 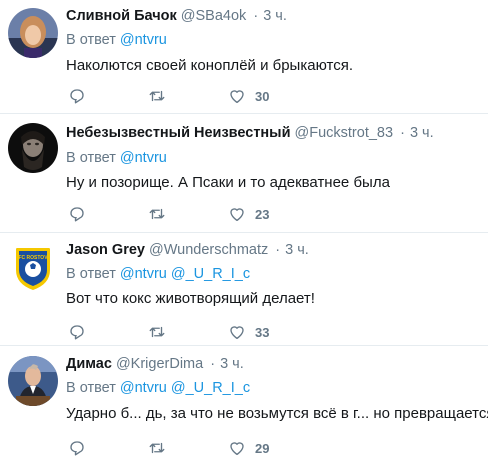 I want to click on author-name: Димас, so click(x=89, y=364).